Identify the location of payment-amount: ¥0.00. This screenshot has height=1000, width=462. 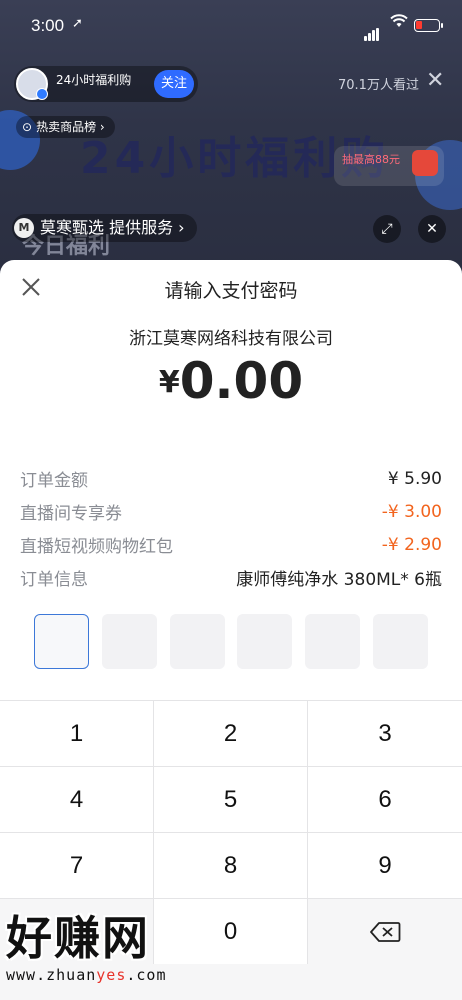
(231, 381).